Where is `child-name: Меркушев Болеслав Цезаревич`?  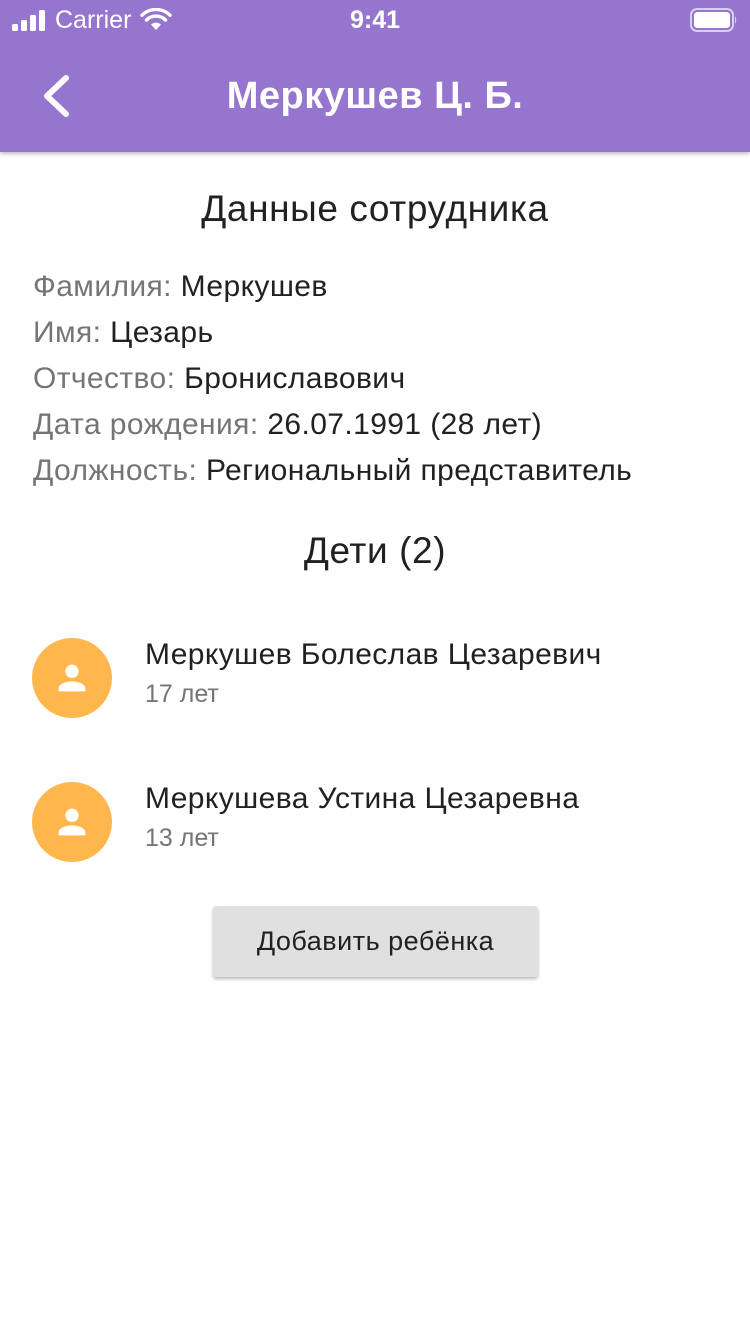 child-name: Меркушев Болеслав Цезаревич is located at coordinates (373, 654).